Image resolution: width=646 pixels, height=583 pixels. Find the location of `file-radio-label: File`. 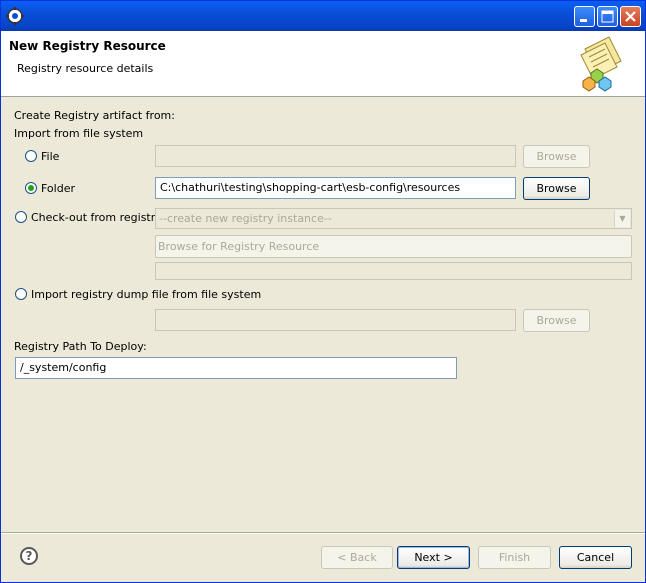

file-radio-label: File is located at coordinates (50, 156).